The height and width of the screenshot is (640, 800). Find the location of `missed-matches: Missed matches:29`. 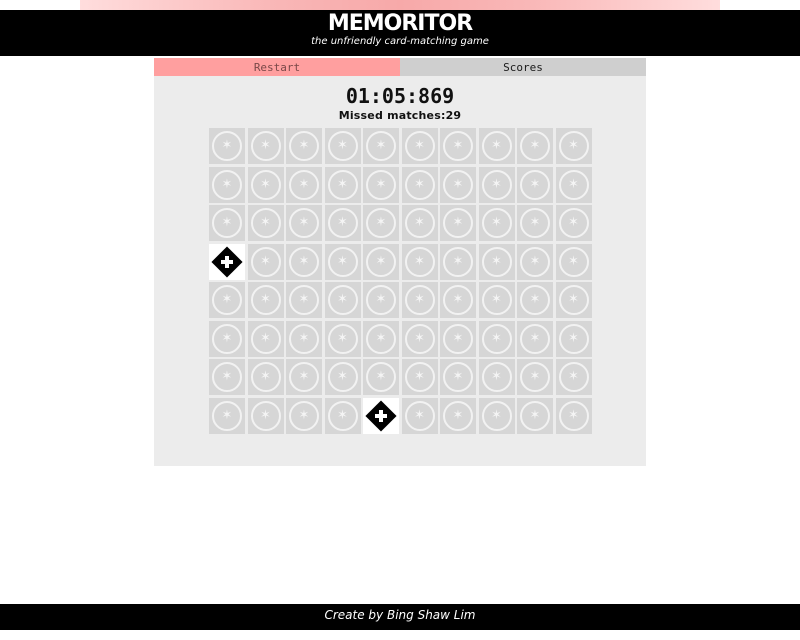

missed-matches: Missed matches:29 is located at coordinates (400, 115).